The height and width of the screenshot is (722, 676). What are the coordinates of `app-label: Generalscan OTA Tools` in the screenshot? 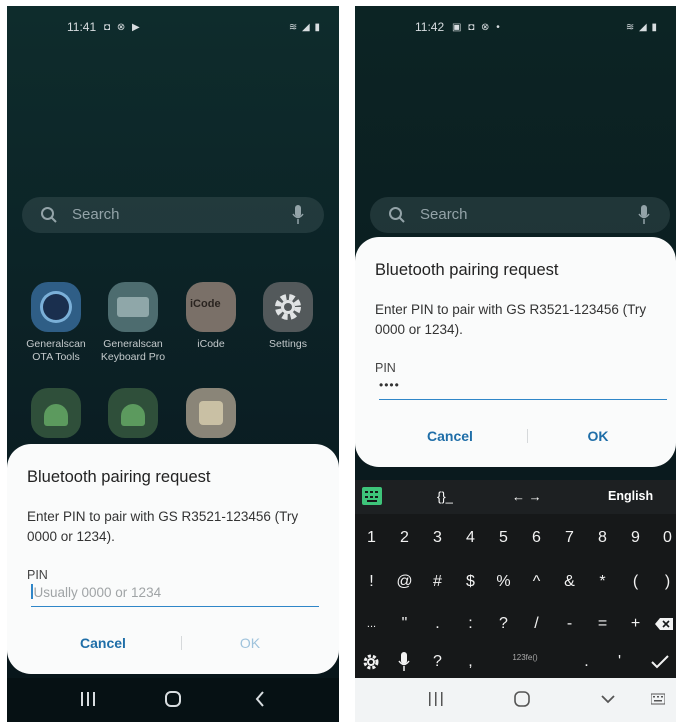 It's located at (56, 350).